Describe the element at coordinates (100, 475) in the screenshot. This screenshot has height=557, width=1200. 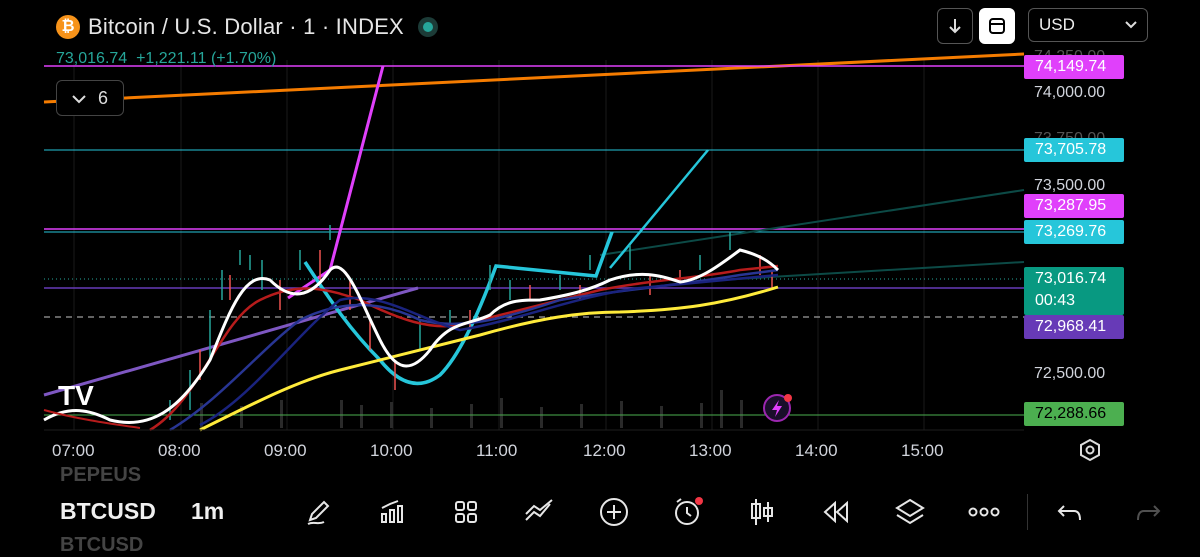
I see `prev-symbol: PEPEUS` at that location.